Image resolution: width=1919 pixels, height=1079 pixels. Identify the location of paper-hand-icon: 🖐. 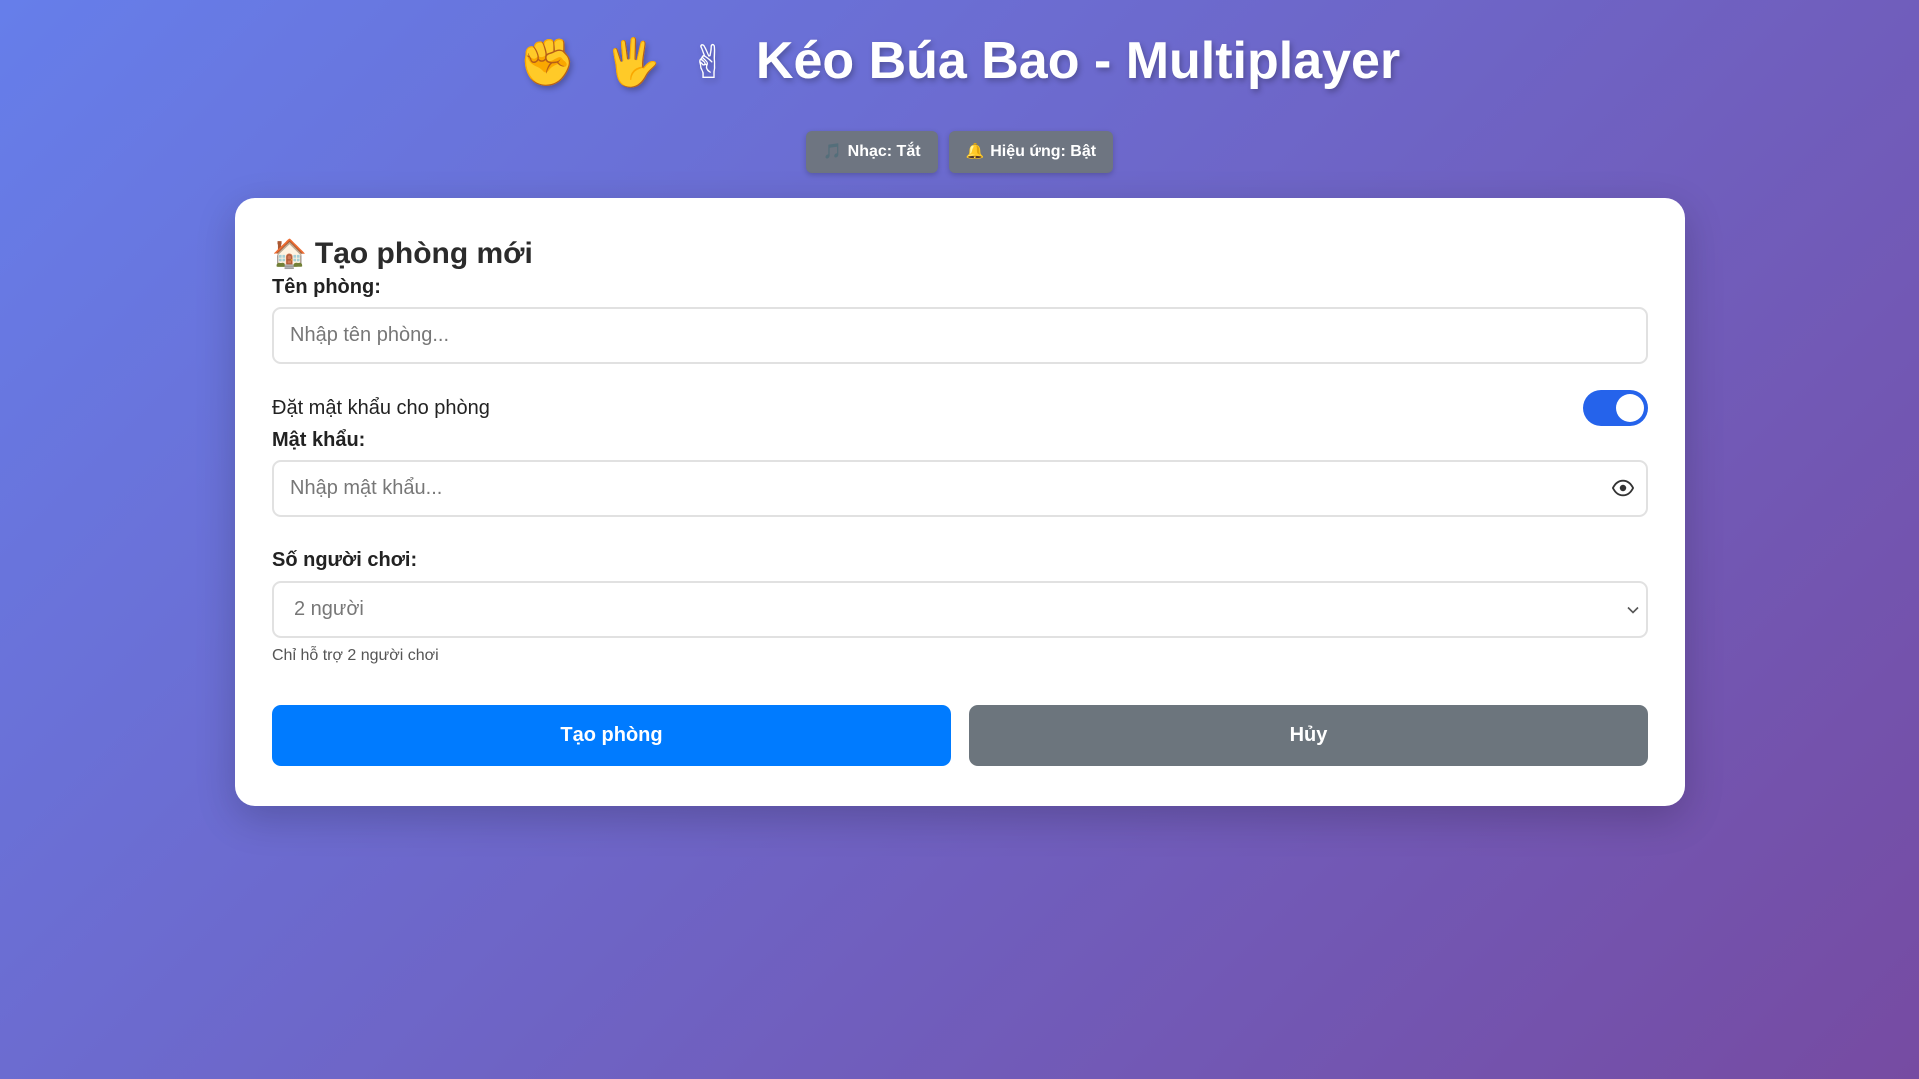
(633, 62).